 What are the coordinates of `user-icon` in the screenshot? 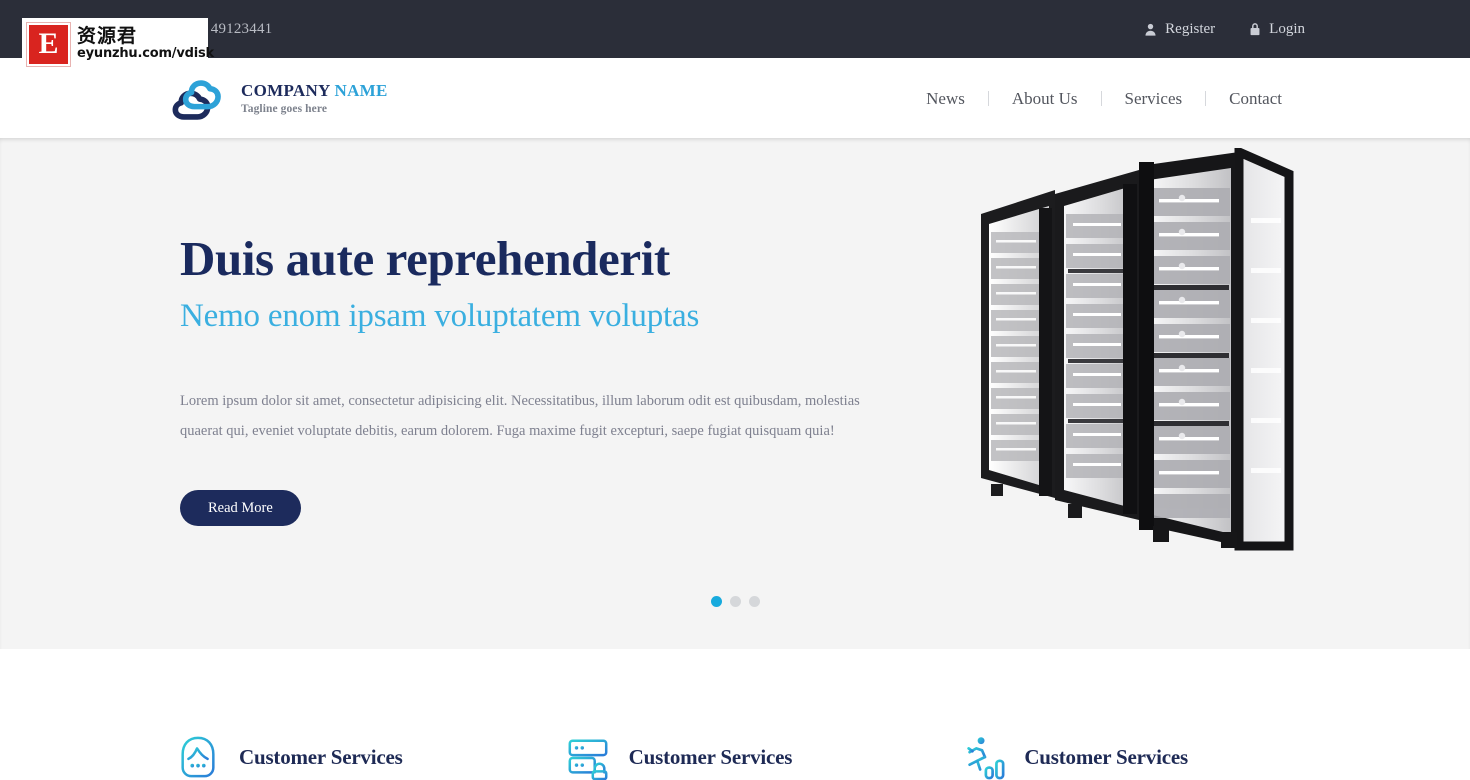 It's located at (1150, 29).